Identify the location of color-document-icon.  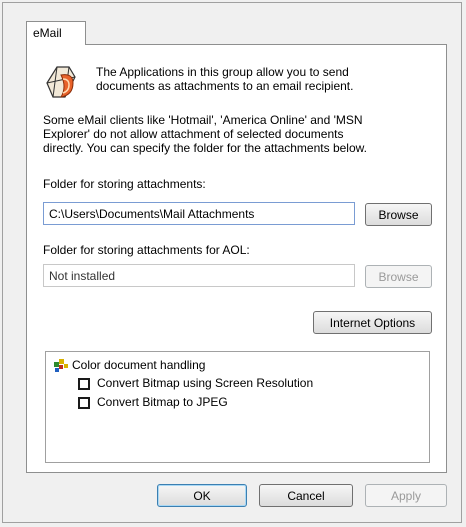
(61, 365).